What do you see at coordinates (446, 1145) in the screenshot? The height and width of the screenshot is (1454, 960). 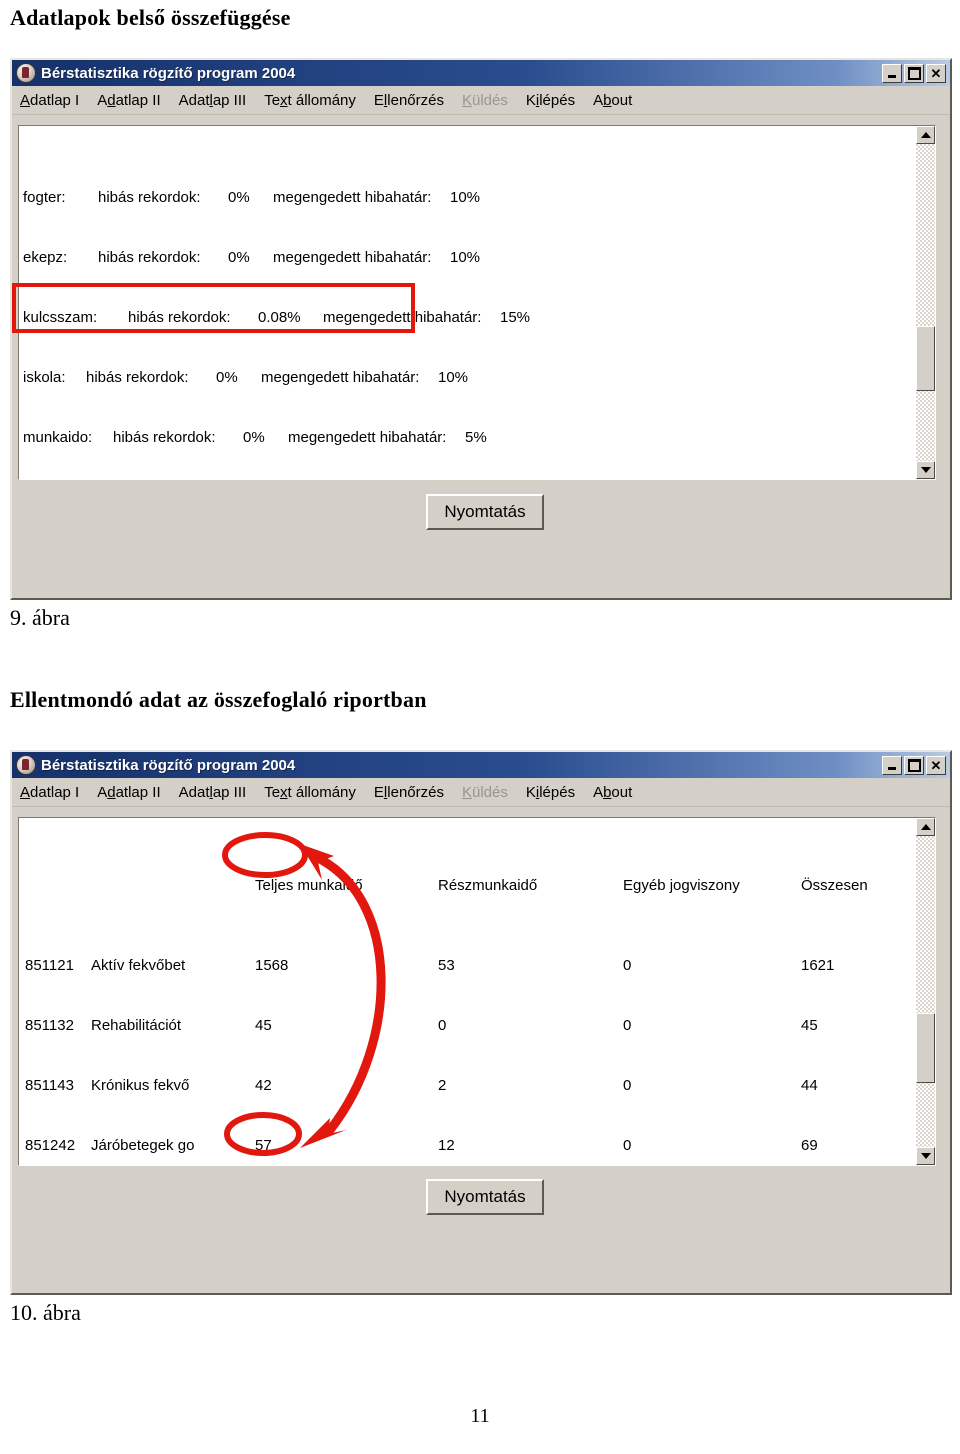 I see `cell-reszmunkaido: 12` at bounding box center [446, 1145].